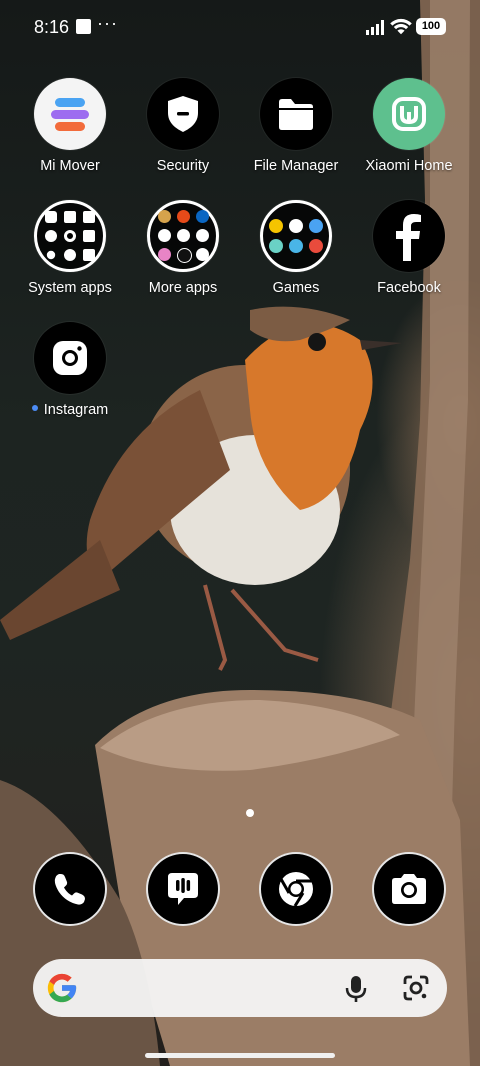 The width and height of the screenshot is (480, 1066). I want to click on app-mi-mover: Mi Mover, so click(70, 126).